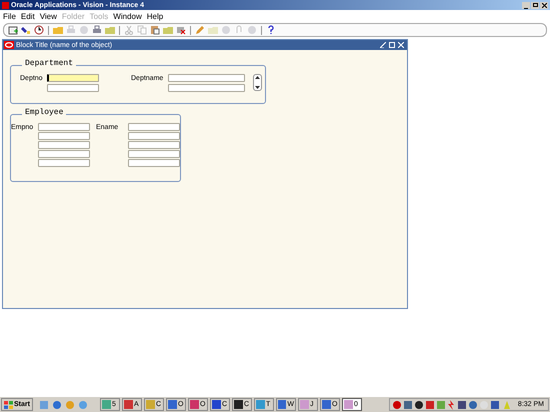 This screenshot has width=550, height=412. Describe the element at coordinates (200, 30) in the screenshot. I see `pencil-icon` at that location.